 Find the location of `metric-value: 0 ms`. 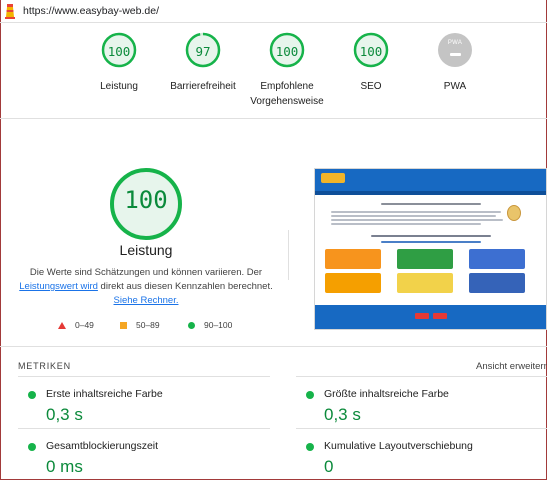

metric-value: 0 ms is located at coordinates (64, 466).